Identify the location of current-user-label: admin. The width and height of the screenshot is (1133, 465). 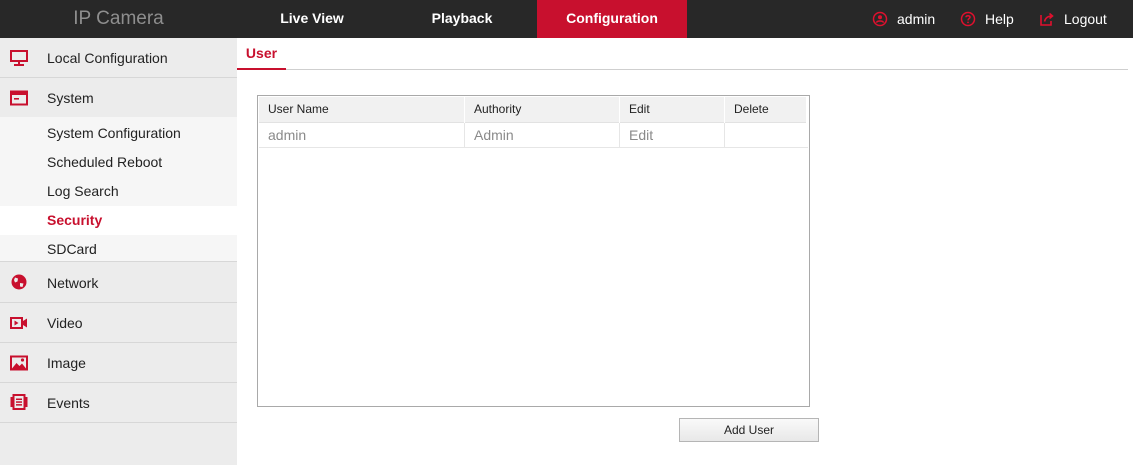
(916, 19).